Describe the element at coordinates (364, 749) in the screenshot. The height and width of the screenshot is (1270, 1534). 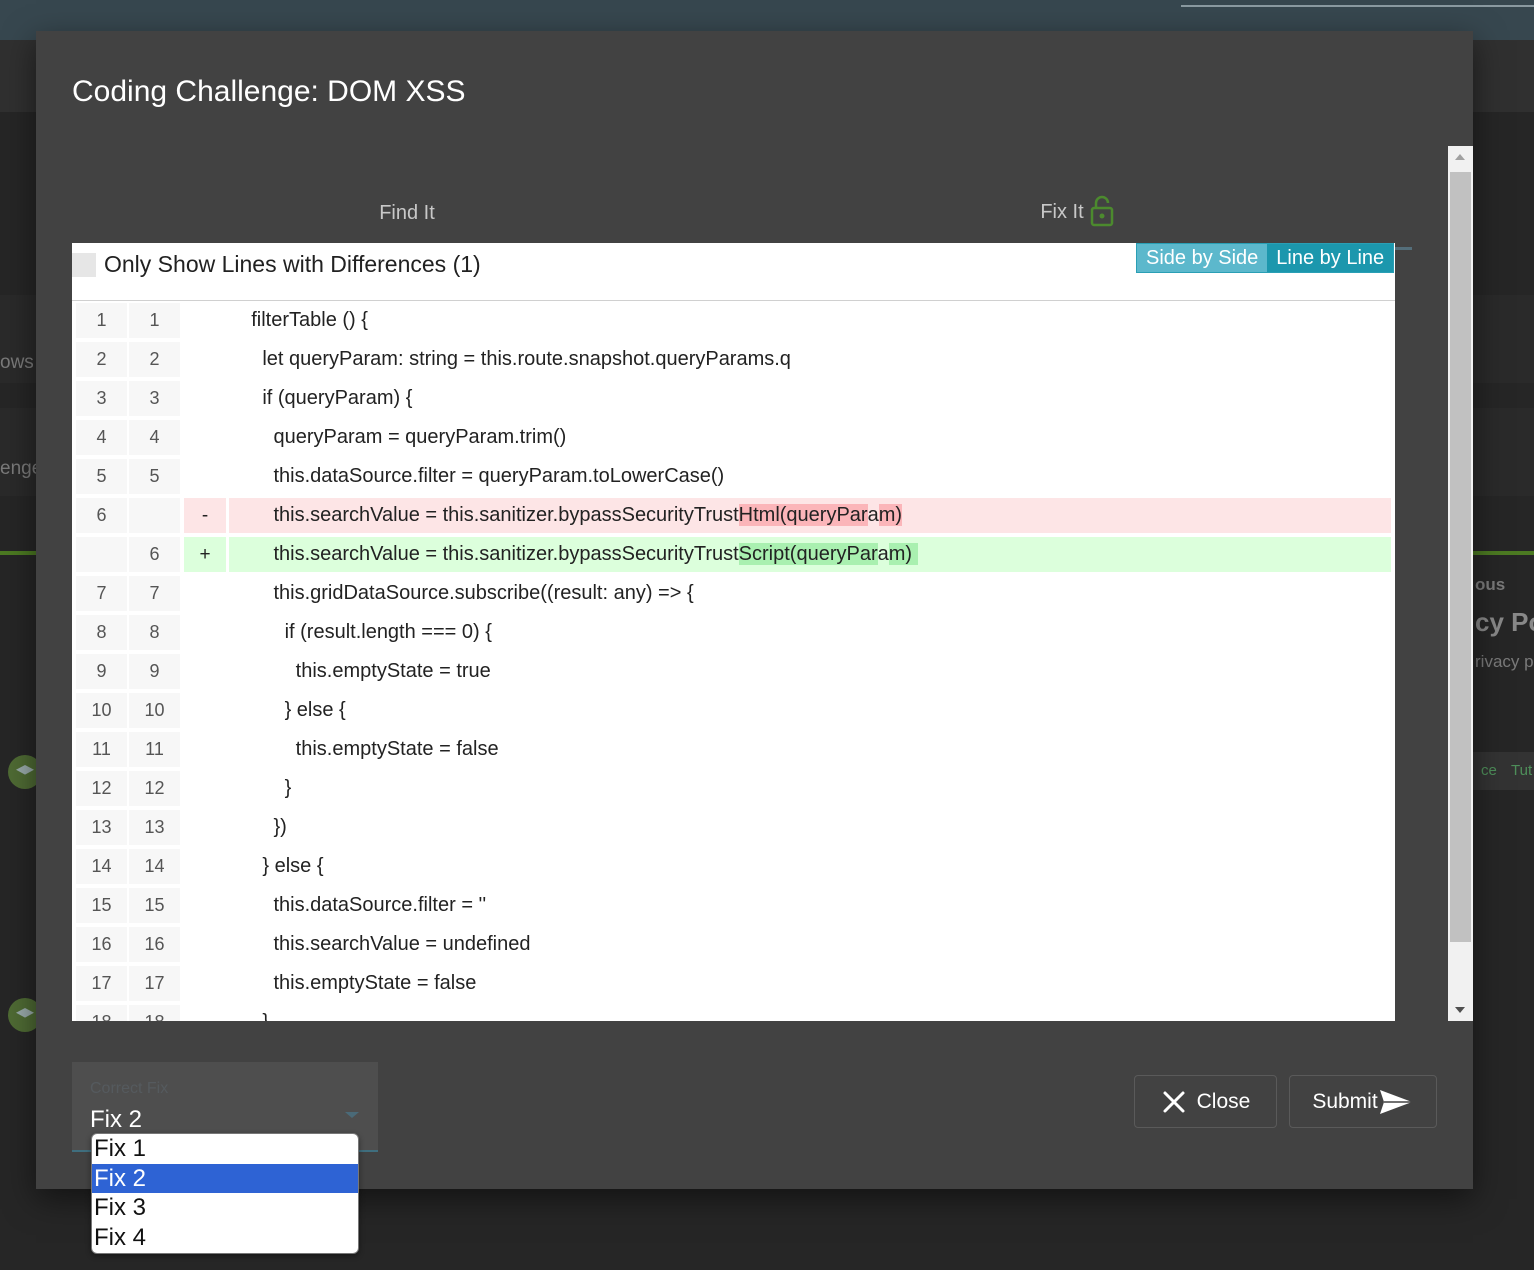
I see `code-text: this.emptyState = false` at that location.